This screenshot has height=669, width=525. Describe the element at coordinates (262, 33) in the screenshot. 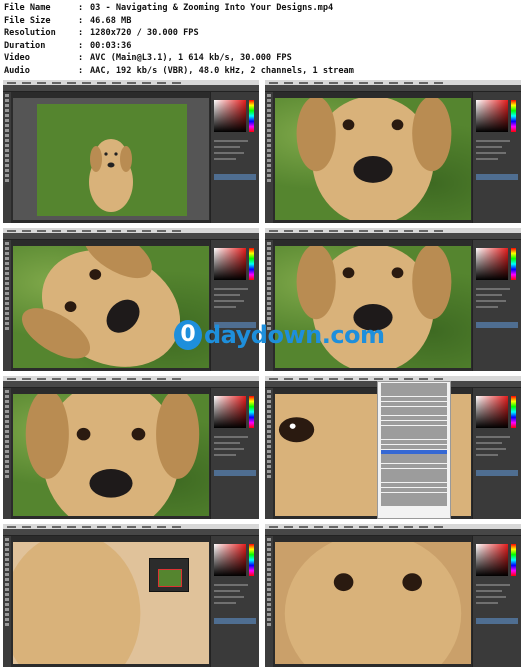

I see `file-info-row: Resolution : 1280x720 / 30.000 FPS` at that location.